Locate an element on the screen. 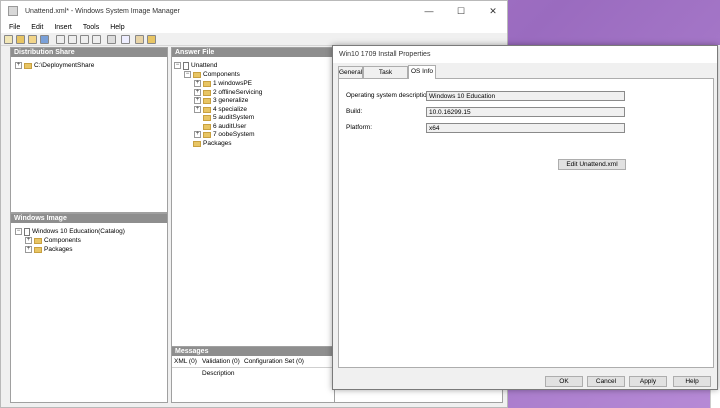 Image resolution: width=720 pixels, height=408 pixels. tree-item-components: − Components is located at coordinates (212, 74).